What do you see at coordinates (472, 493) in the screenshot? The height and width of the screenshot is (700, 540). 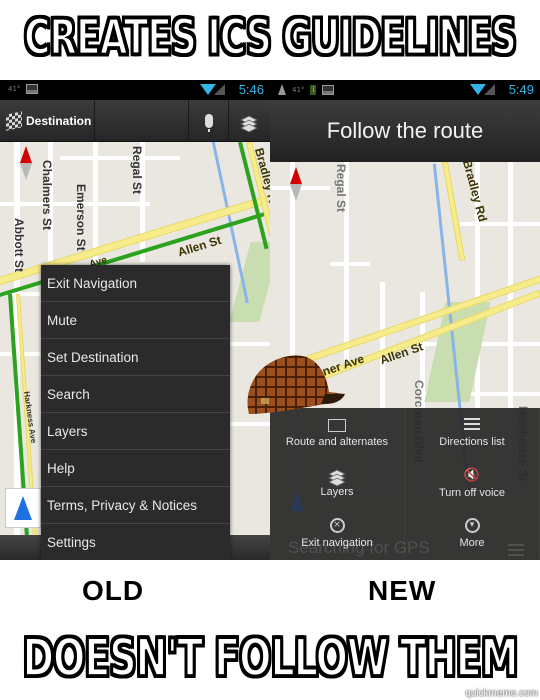 I see `panel-label: Turn off voice` at bounding box center [472, 493].